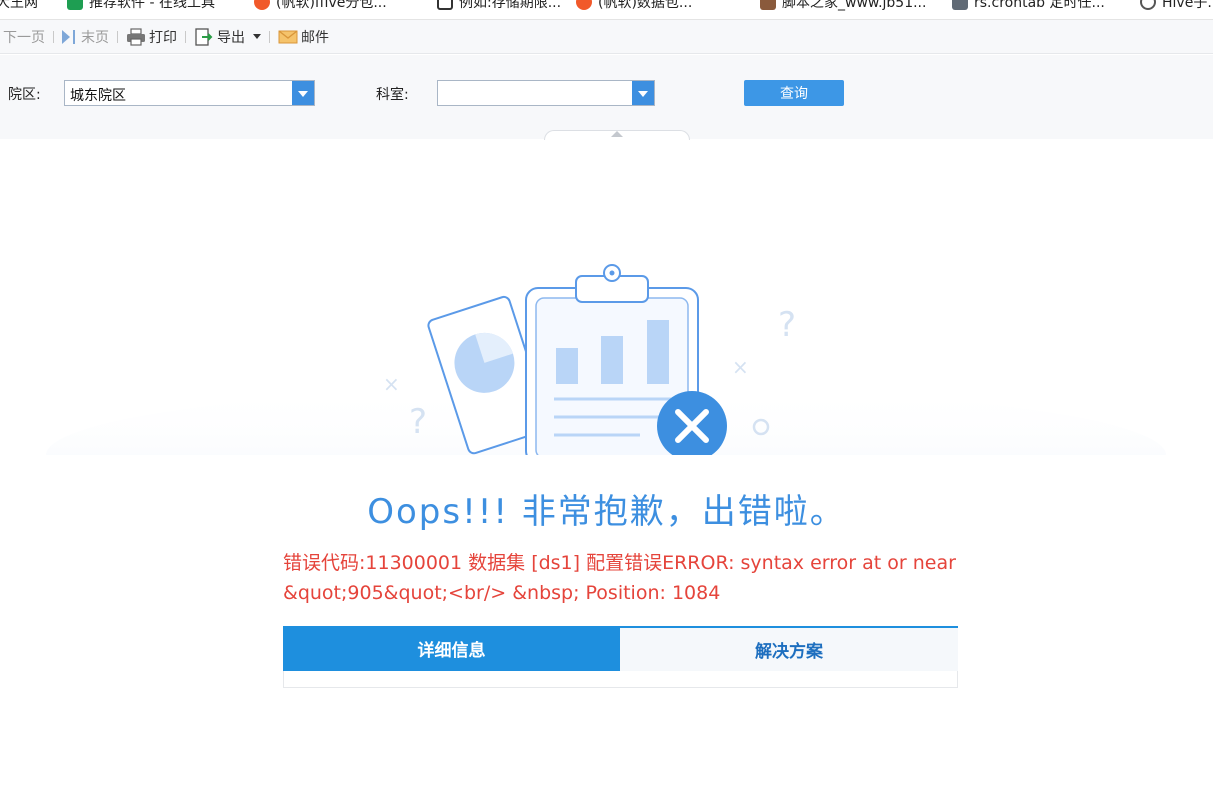 This screenshot has height=796, width=1213. Describe the element at coordinates (546, 93) in the screenshot. I see `department-select` at that location.